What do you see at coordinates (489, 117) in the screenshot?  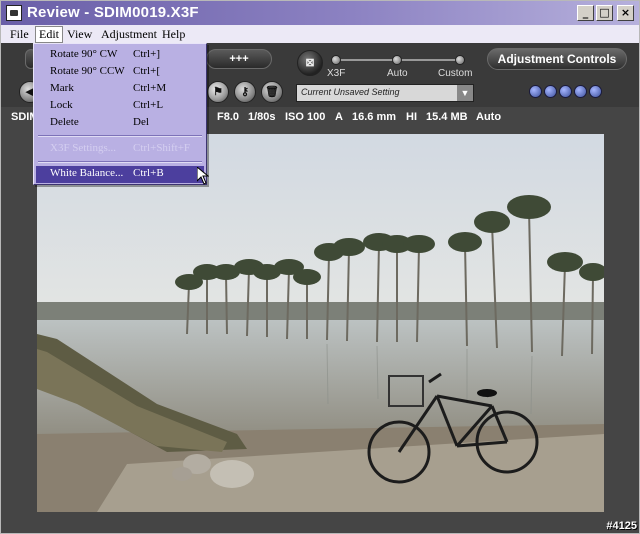 I see `white-balance-value: Auto` at bounding box center [489, 117].